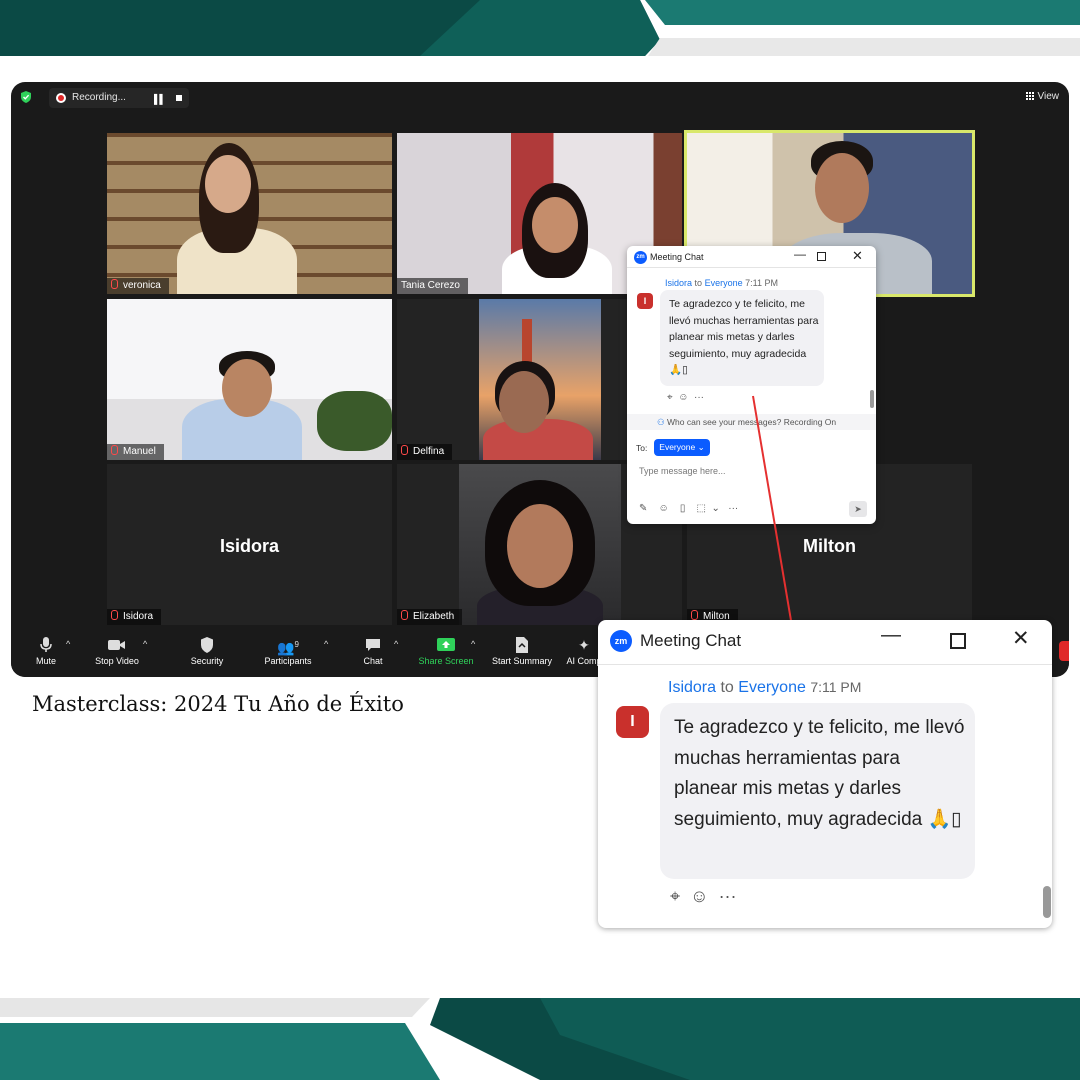 The width and height of the screenshot is (1080, 1080). I want to click on zoom-logo-icon: zm, so click(621, 641).